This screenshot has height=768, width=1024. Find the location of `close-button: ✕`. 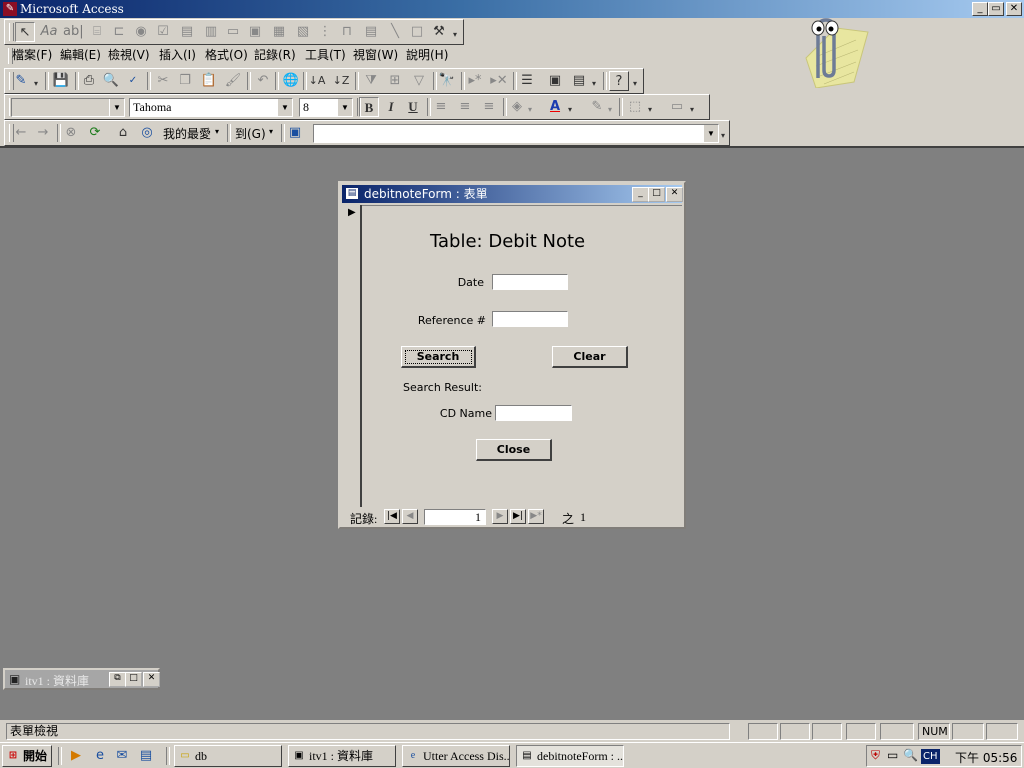

close-button: ✕ is located at coordinates (1014, 9).